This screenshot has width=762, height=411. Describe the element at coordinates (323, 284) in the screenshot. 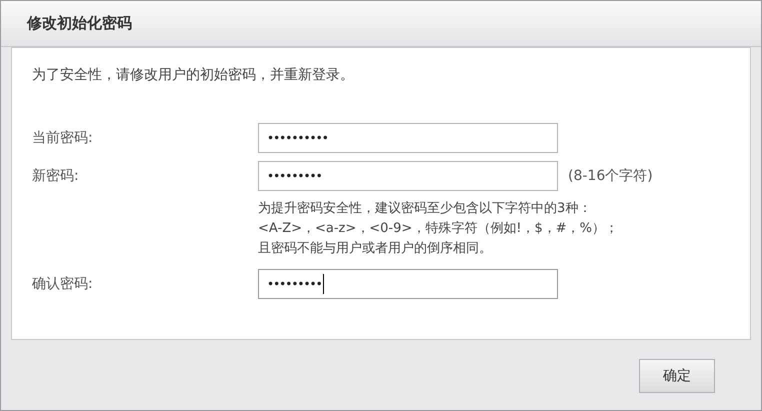

I see `text-cursor` at that location.